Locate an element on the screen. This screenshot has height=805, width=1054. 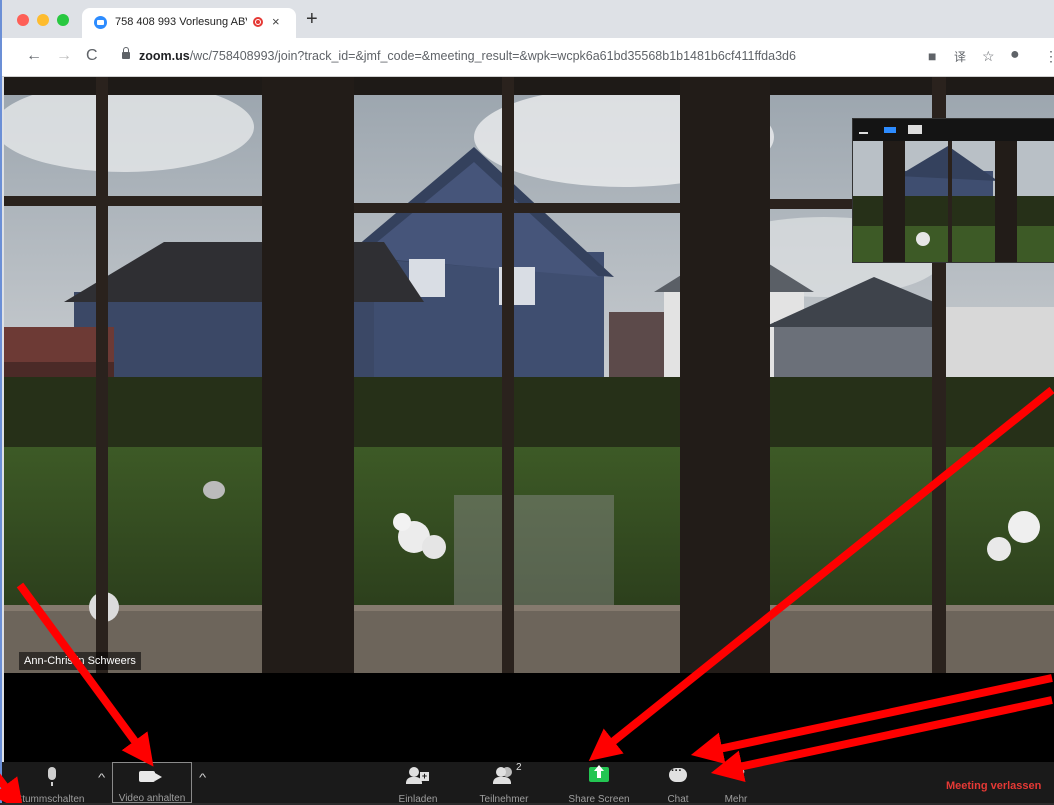
more-label: Mehr is located at coordinates (736, 799).